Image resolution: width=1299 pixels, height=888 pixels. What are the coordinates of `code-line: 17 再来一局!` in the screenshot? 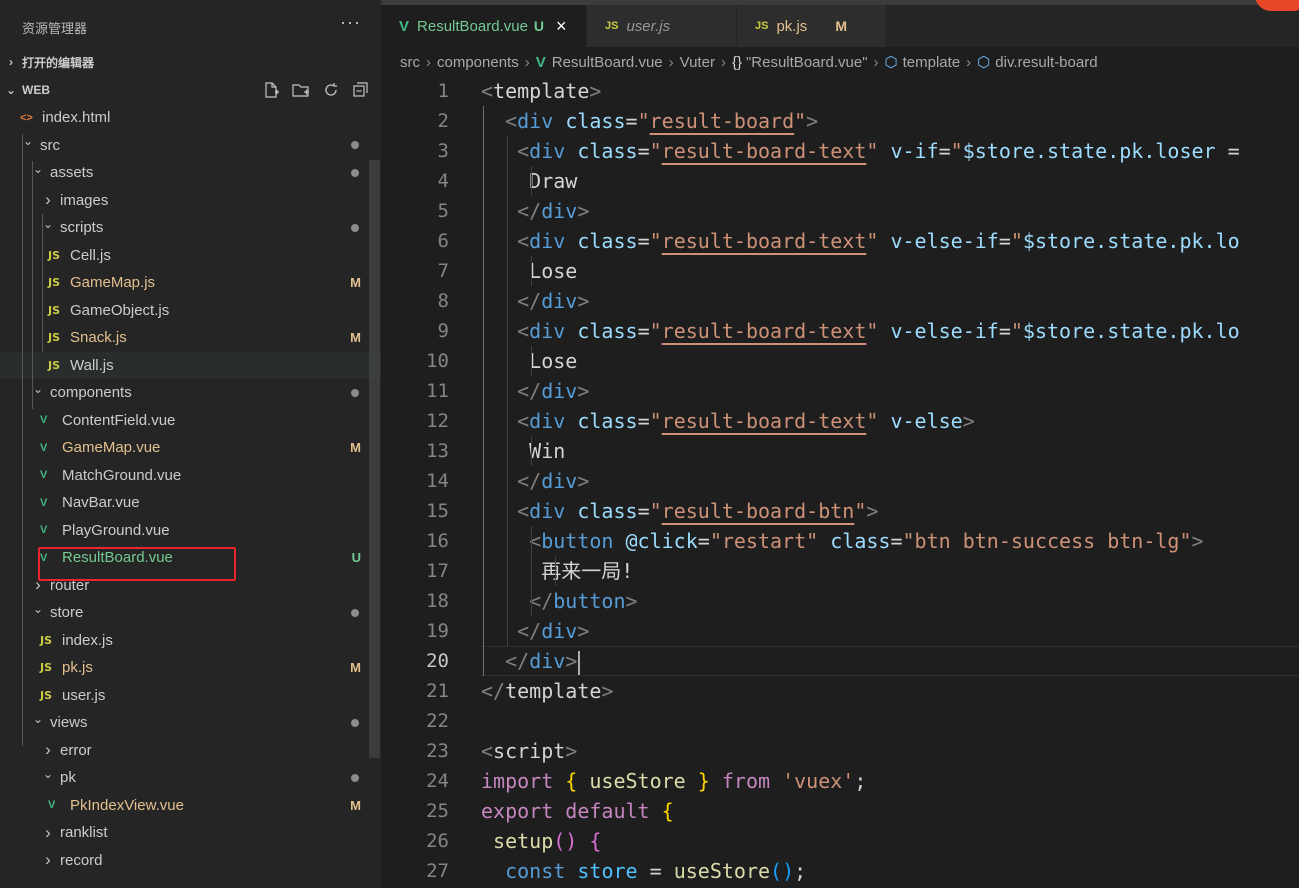 It's located at (840, 571).